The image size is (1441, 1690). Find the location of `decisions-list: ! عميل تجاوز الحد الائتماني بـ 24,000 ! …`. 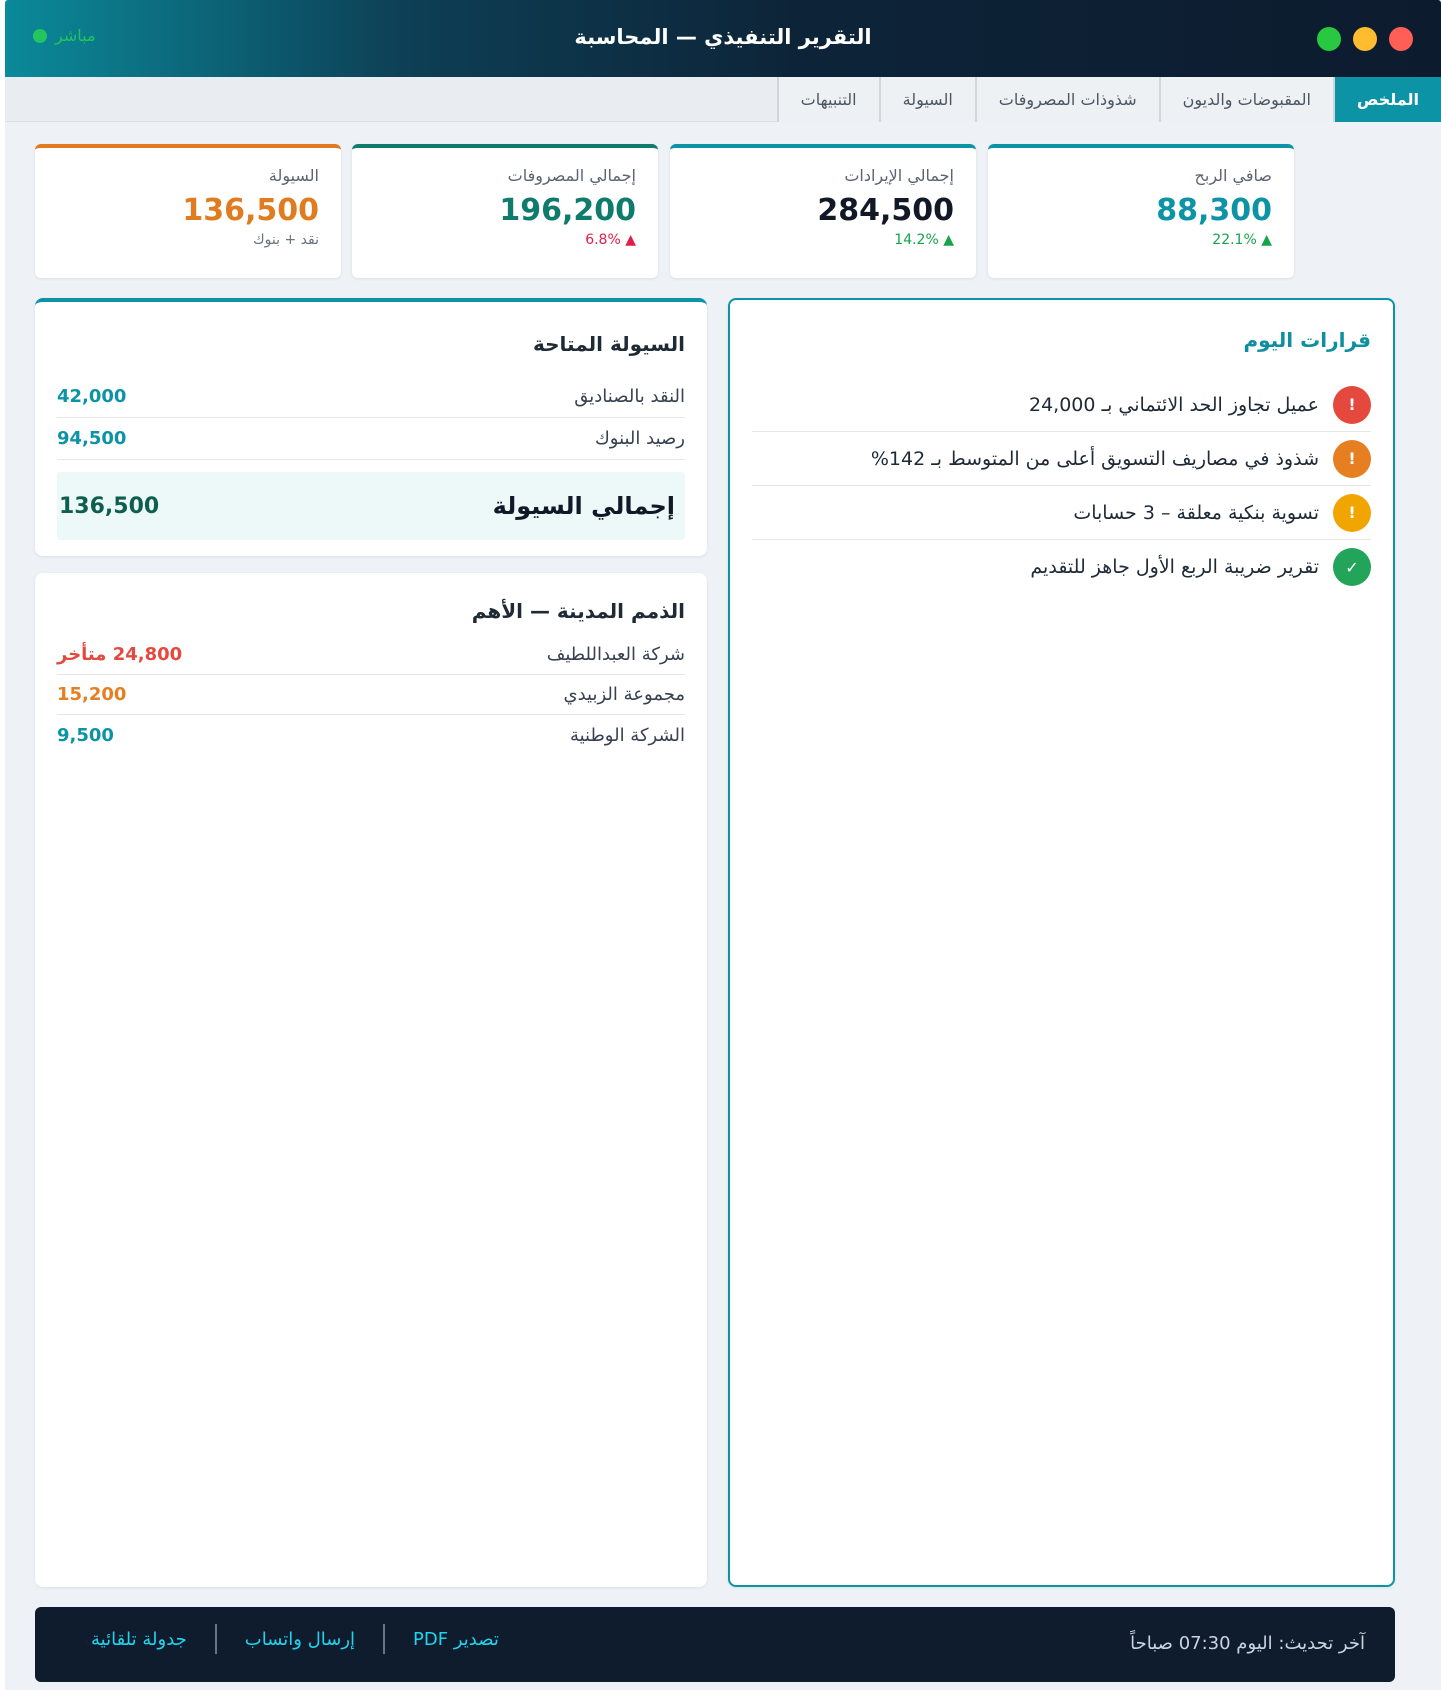

decisions-list: ! عميل تجاوز الحد الائتماني بـ 24,000 ! … is located at coordinates (1061, 486).